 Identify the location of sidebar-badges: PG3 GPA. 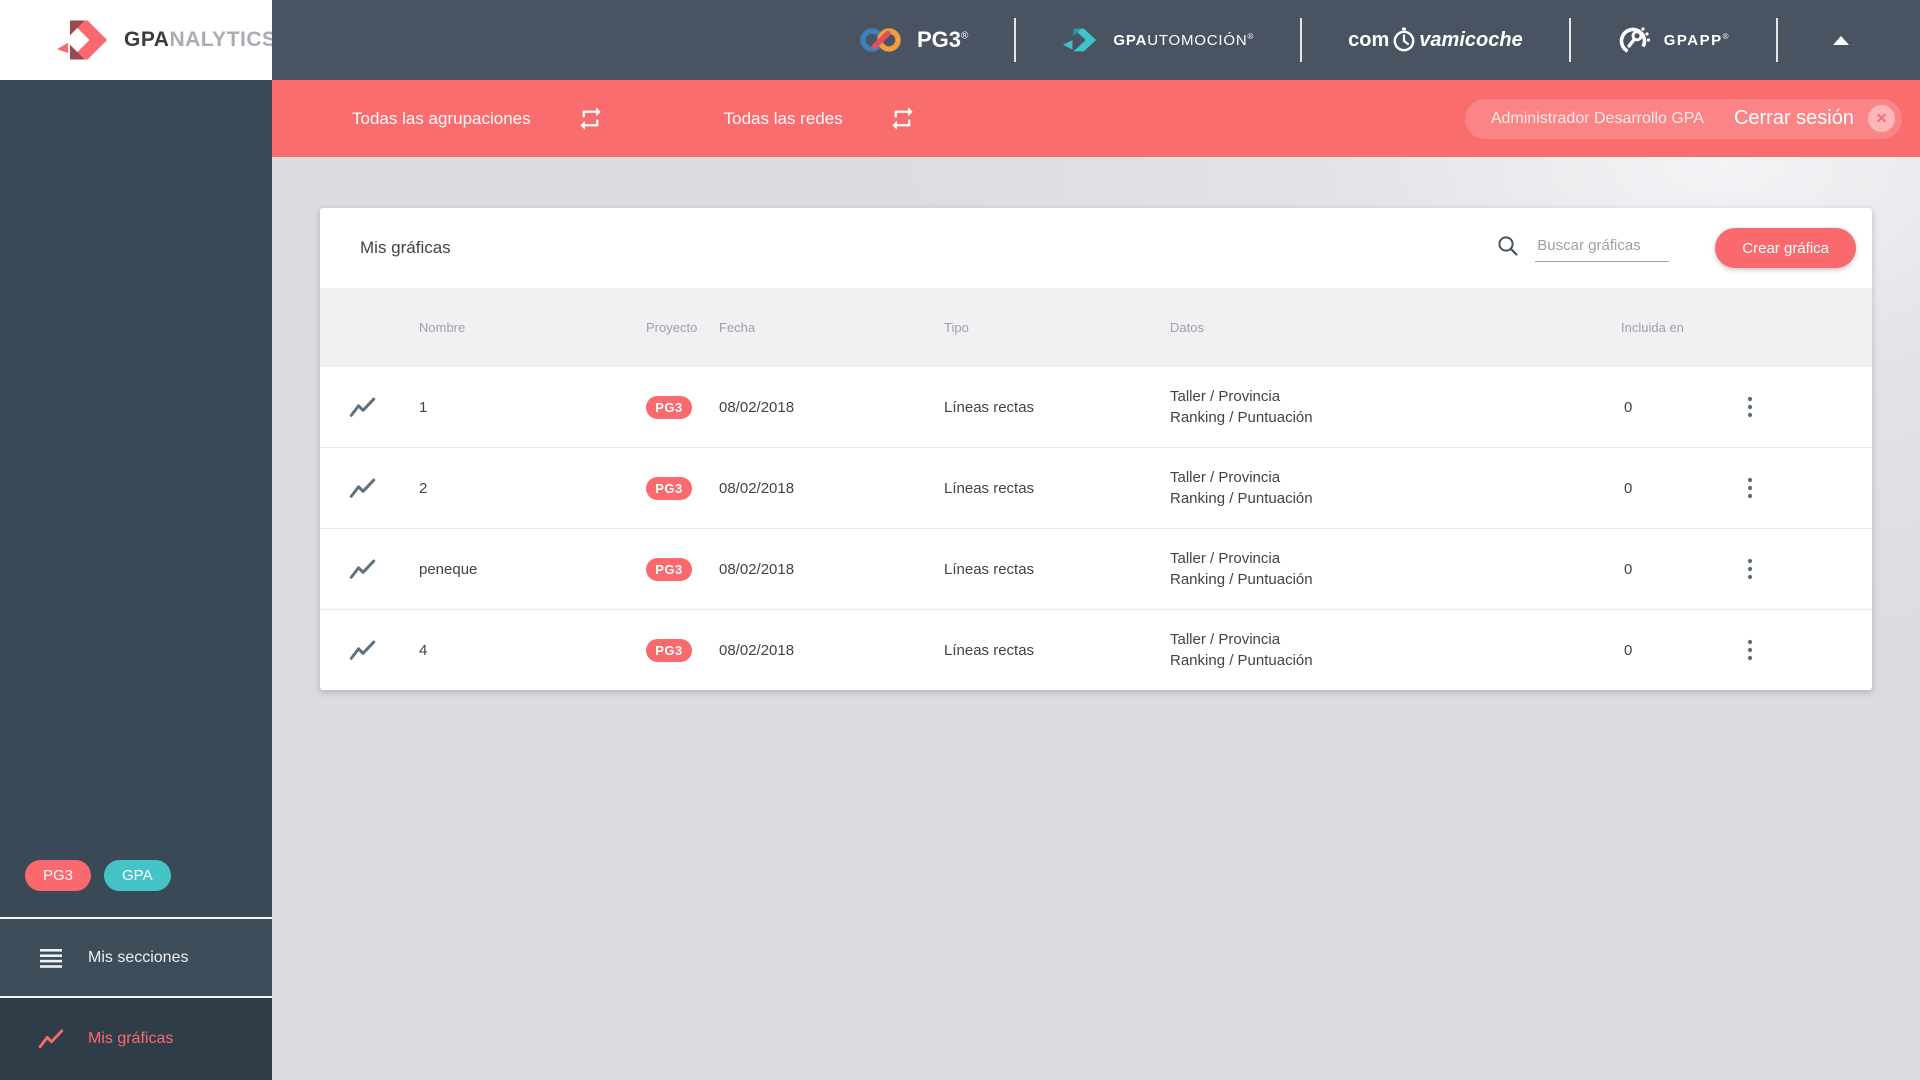
(136, 888).